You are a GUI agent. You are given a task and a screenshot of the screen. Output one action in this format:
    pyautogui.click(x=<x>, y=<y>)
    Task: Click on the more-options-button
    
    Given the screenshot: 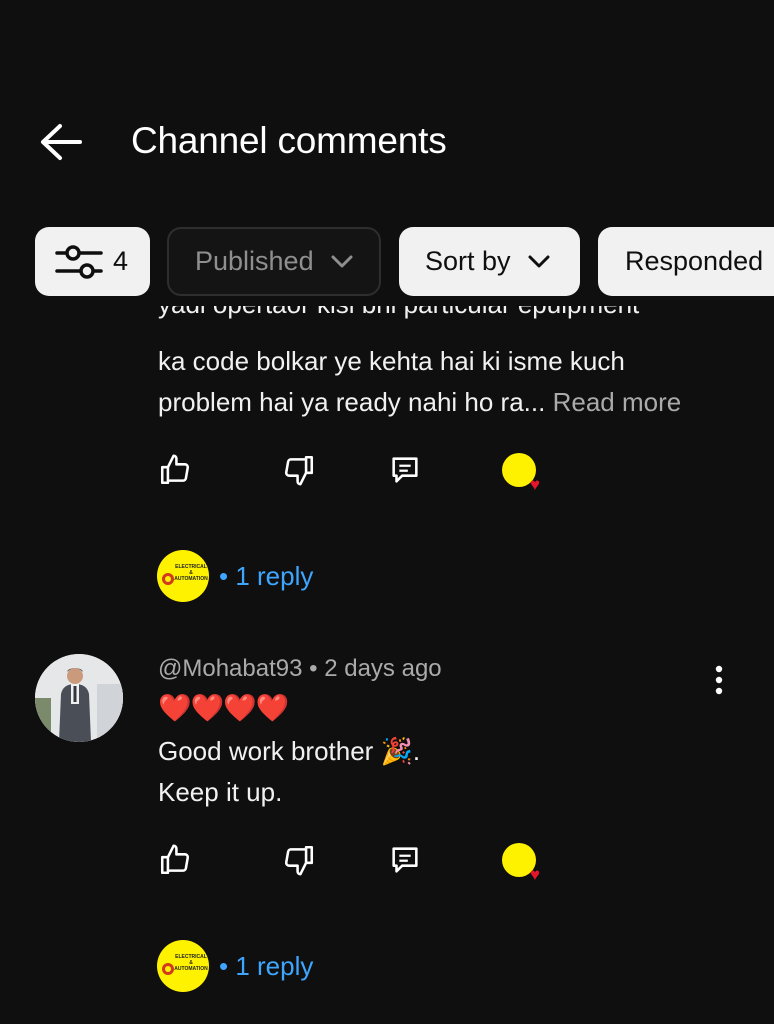 What is the action you would take?
    pyautogui.click(x=719, y=680)
    